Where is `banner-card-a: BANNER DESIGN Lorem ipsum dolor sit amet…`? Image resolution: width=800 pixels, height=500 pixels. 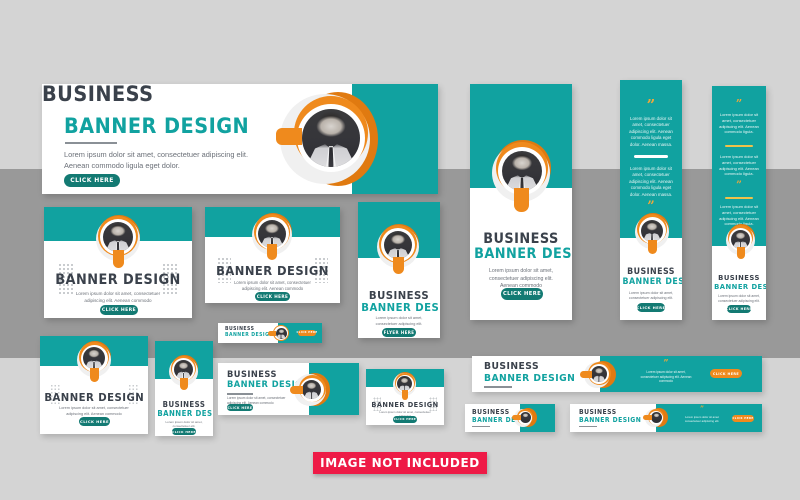
banner-card-a: BANNER DESIGN Lorem ipsum dolor sit amet… is located at coordinates (118, 262).